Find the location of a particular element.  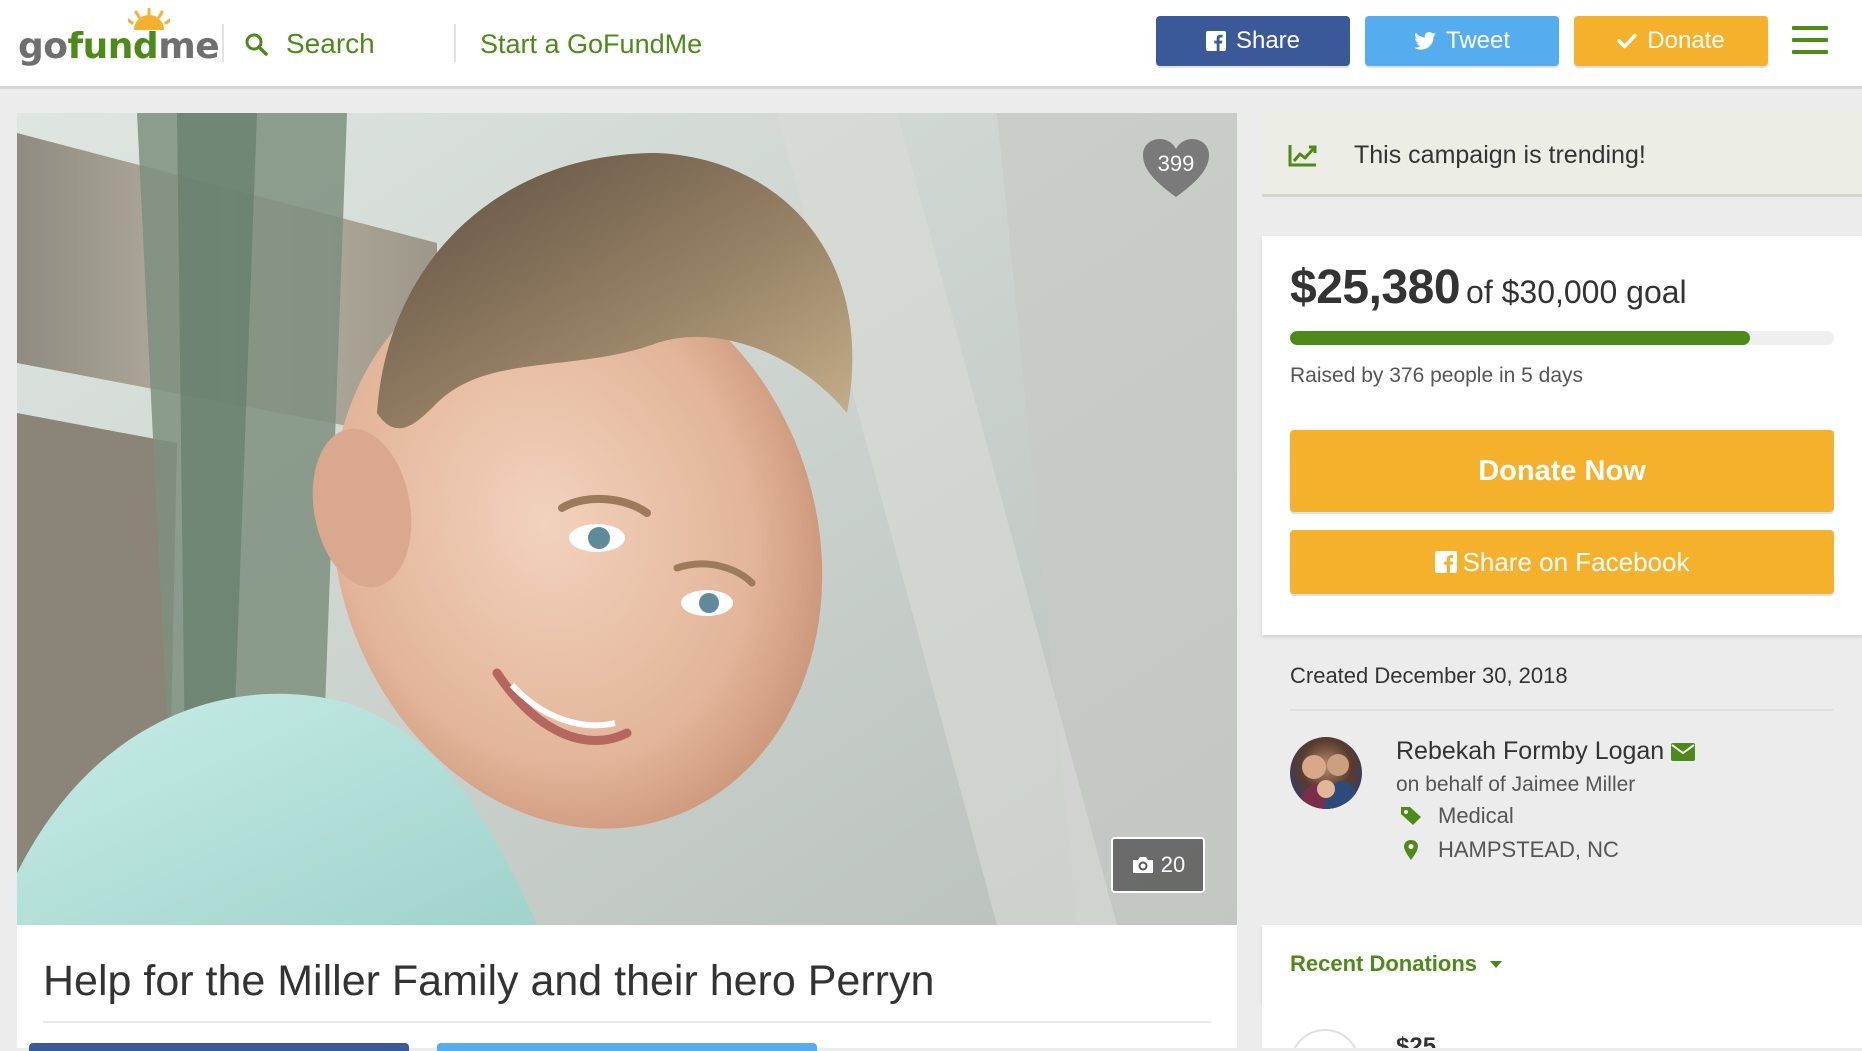

organizer-avatar is located at coordinates (1326, 773).